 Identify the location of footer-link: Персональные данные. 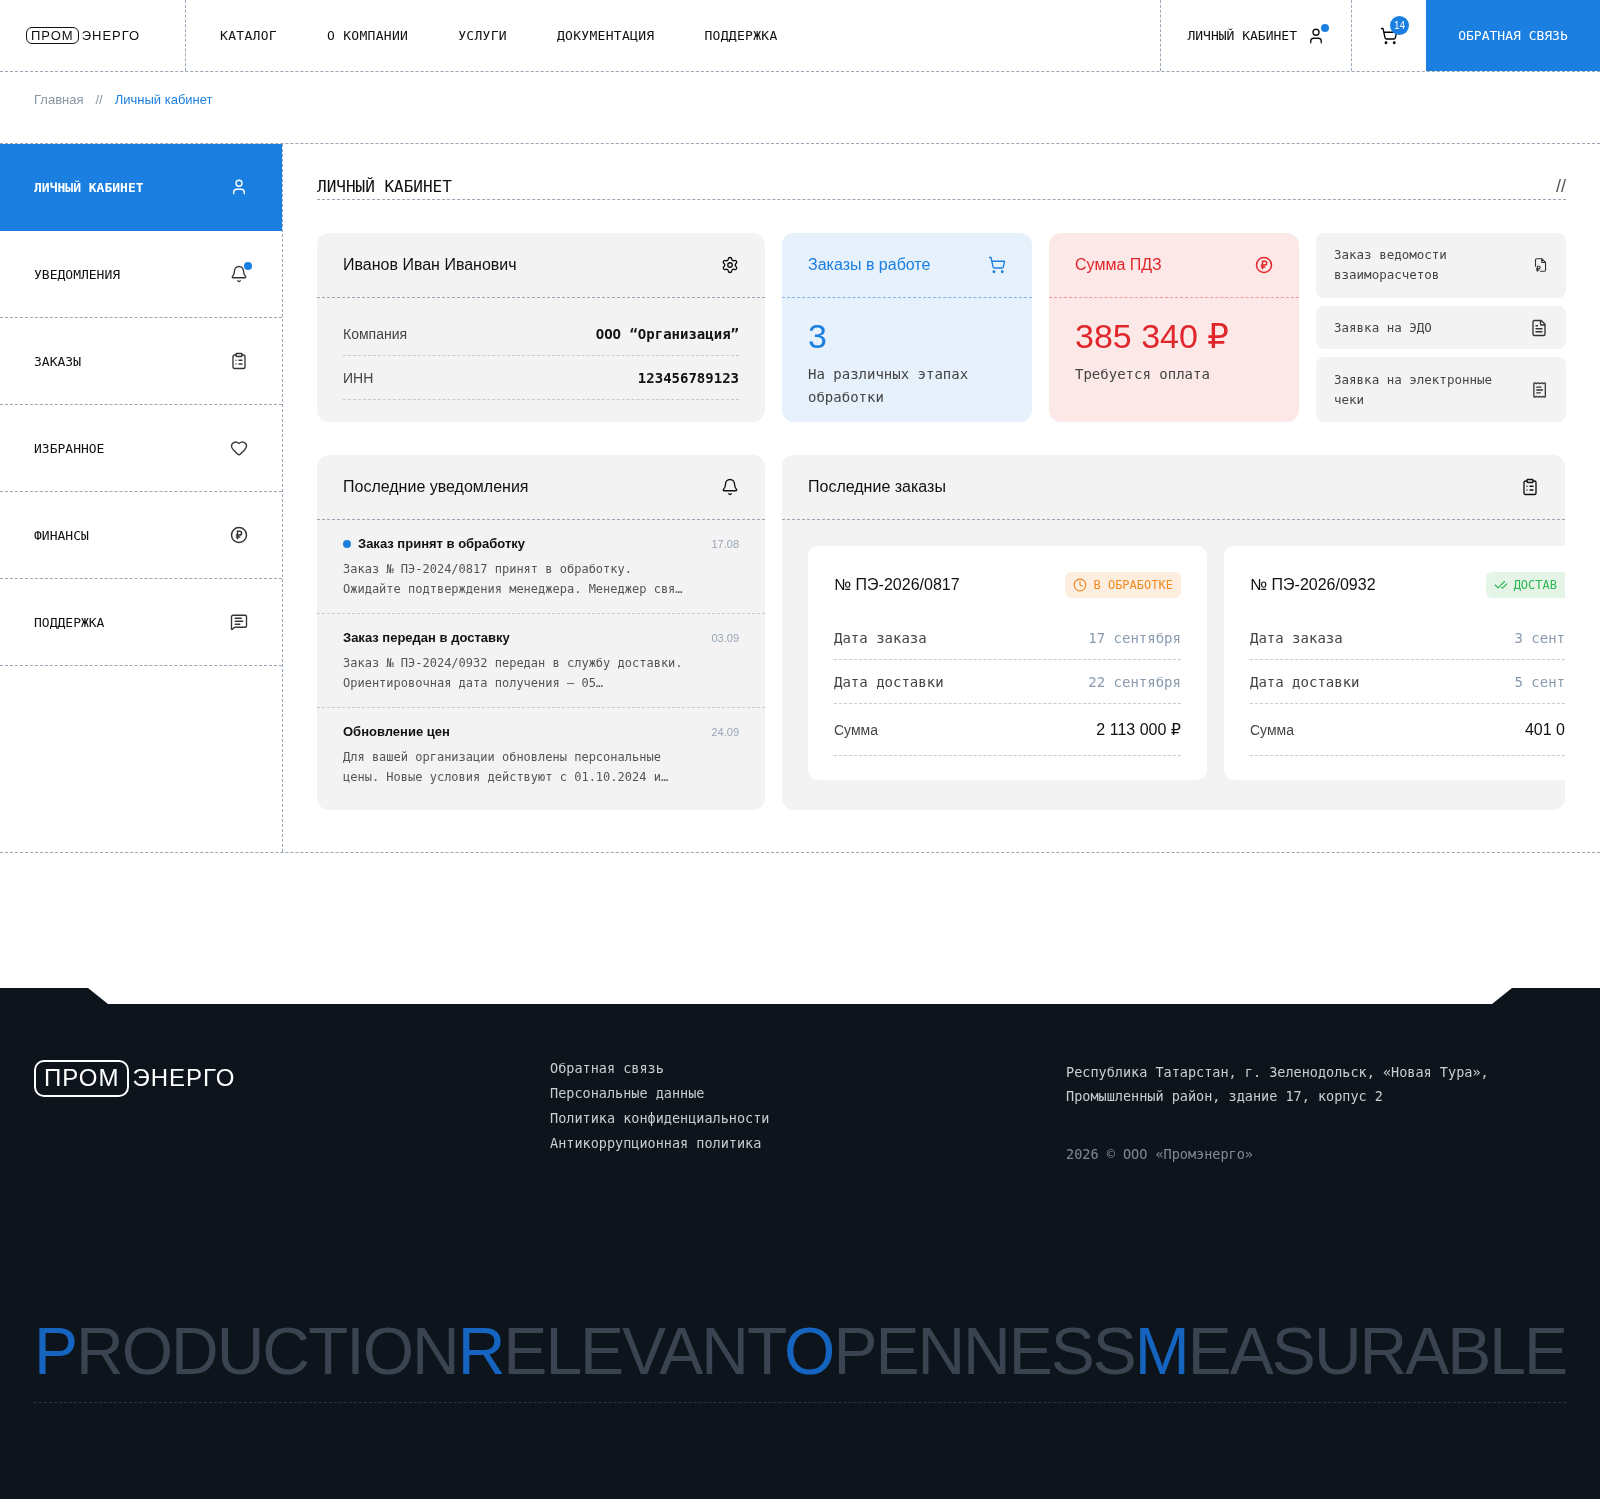
(808, 1093).